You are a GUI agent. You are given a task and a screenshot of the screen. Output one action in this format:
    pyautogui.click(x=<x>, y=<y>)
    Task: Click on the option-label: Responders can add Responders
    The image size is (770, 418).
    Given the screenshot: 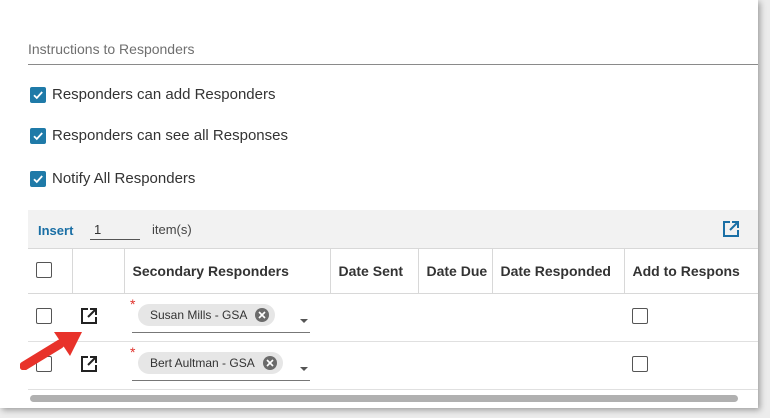 What is the action you would take?
    pyautogui.click(x=164, y=94)
    